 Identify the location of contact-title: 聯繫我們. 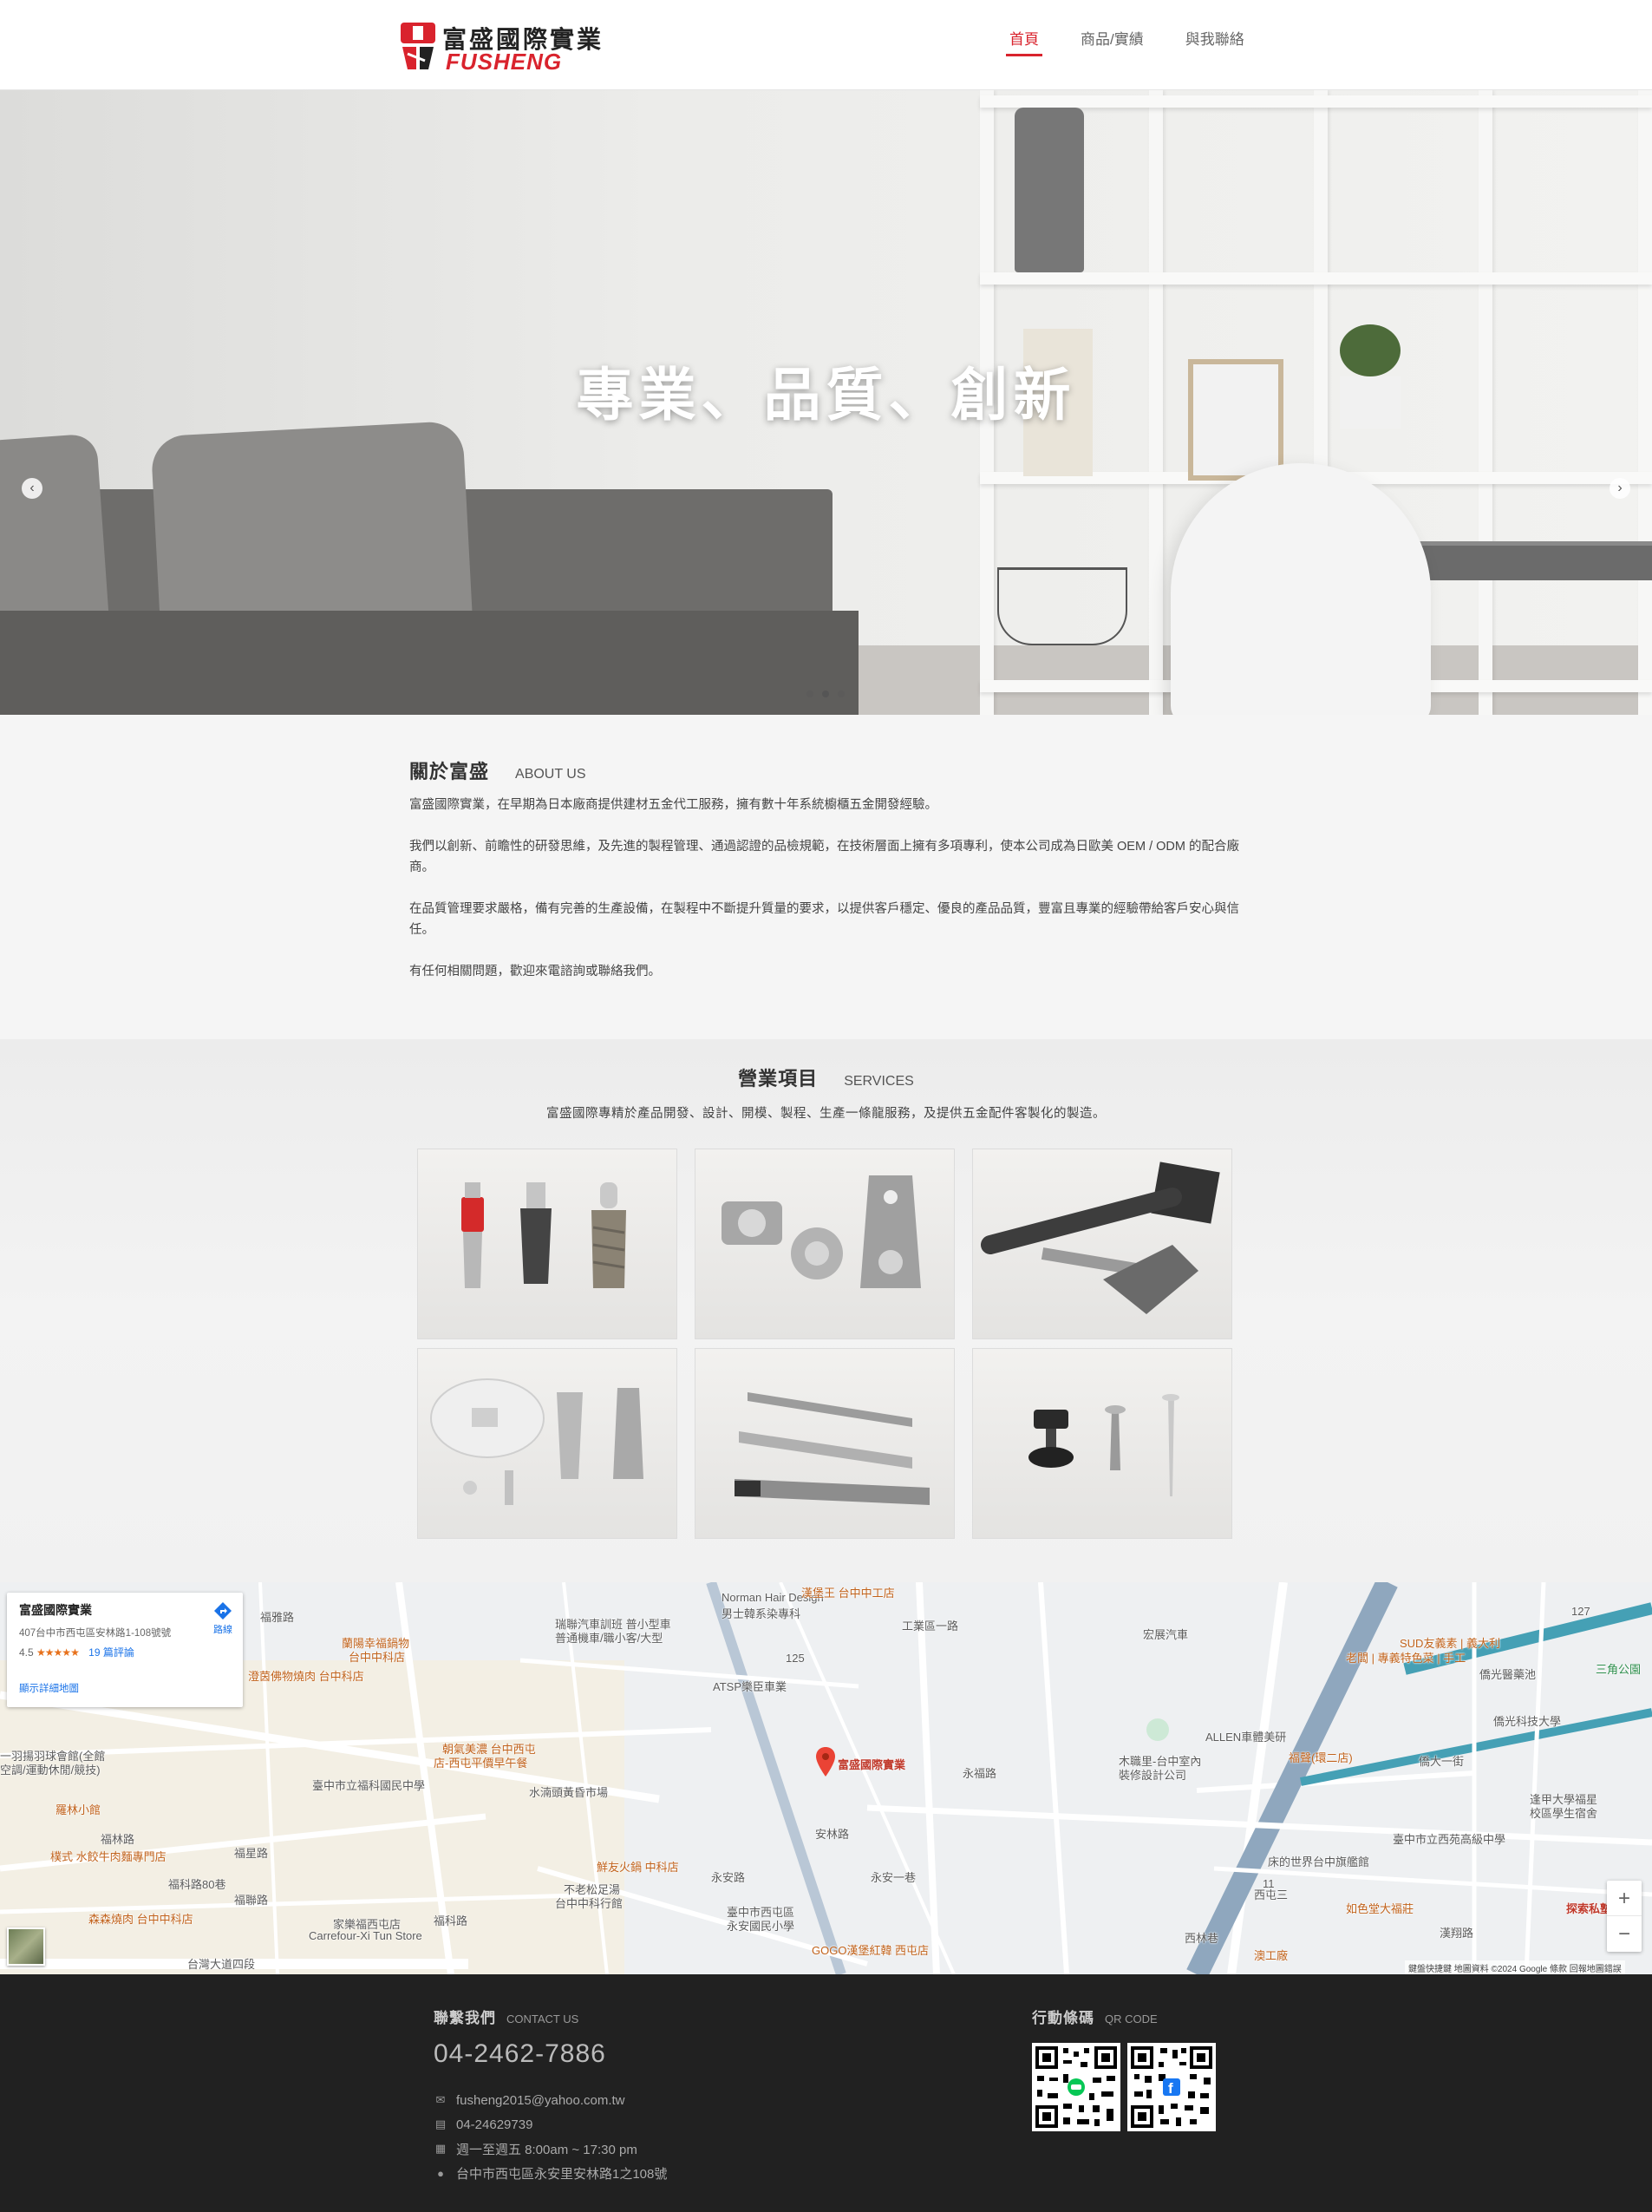
(465, 2018).